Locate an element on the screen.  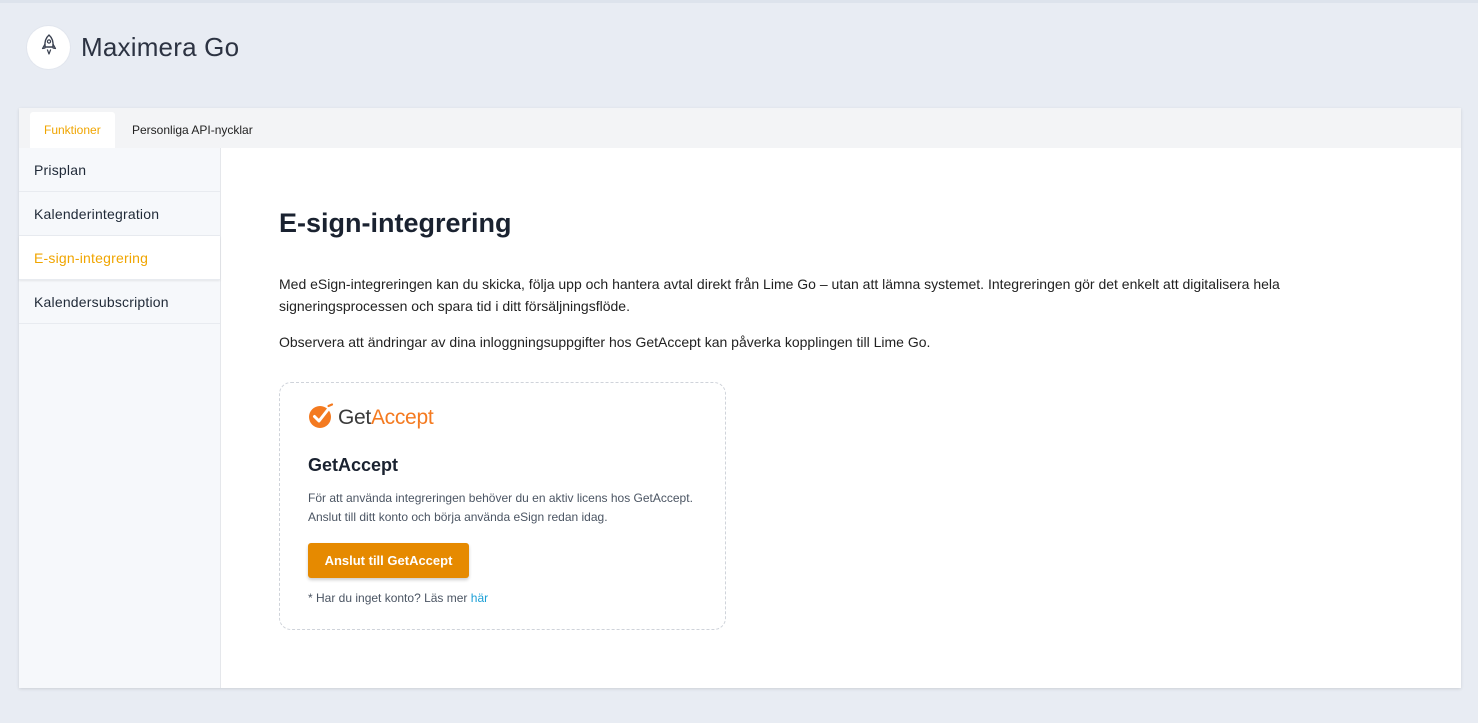
top-strip is located at coordinates (739, 1).